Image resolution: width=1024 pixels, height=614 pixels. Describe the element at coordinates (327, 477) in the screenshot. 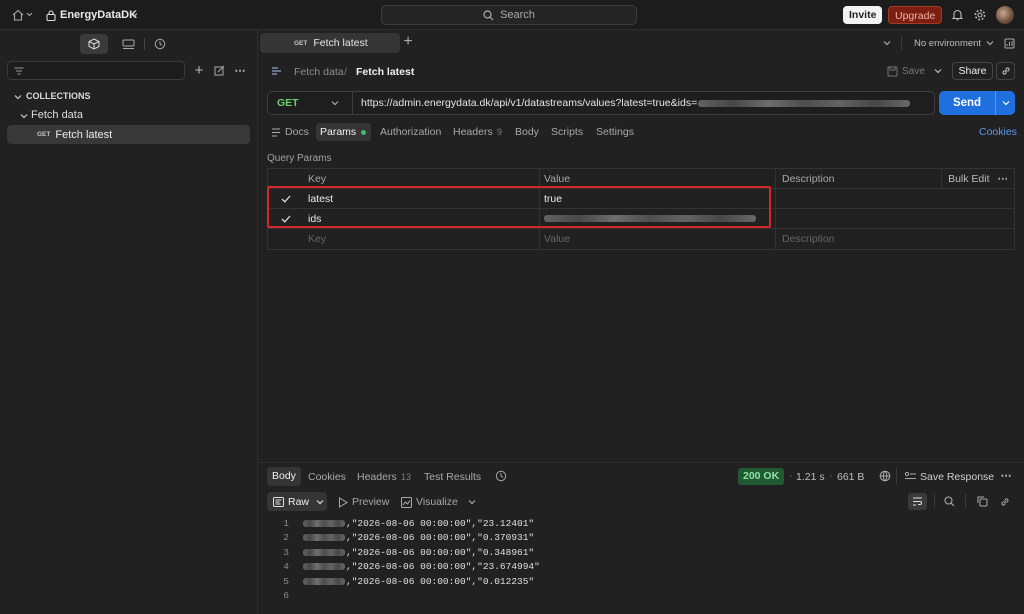

I see `response-tab-cookies: Cookies` at that location.